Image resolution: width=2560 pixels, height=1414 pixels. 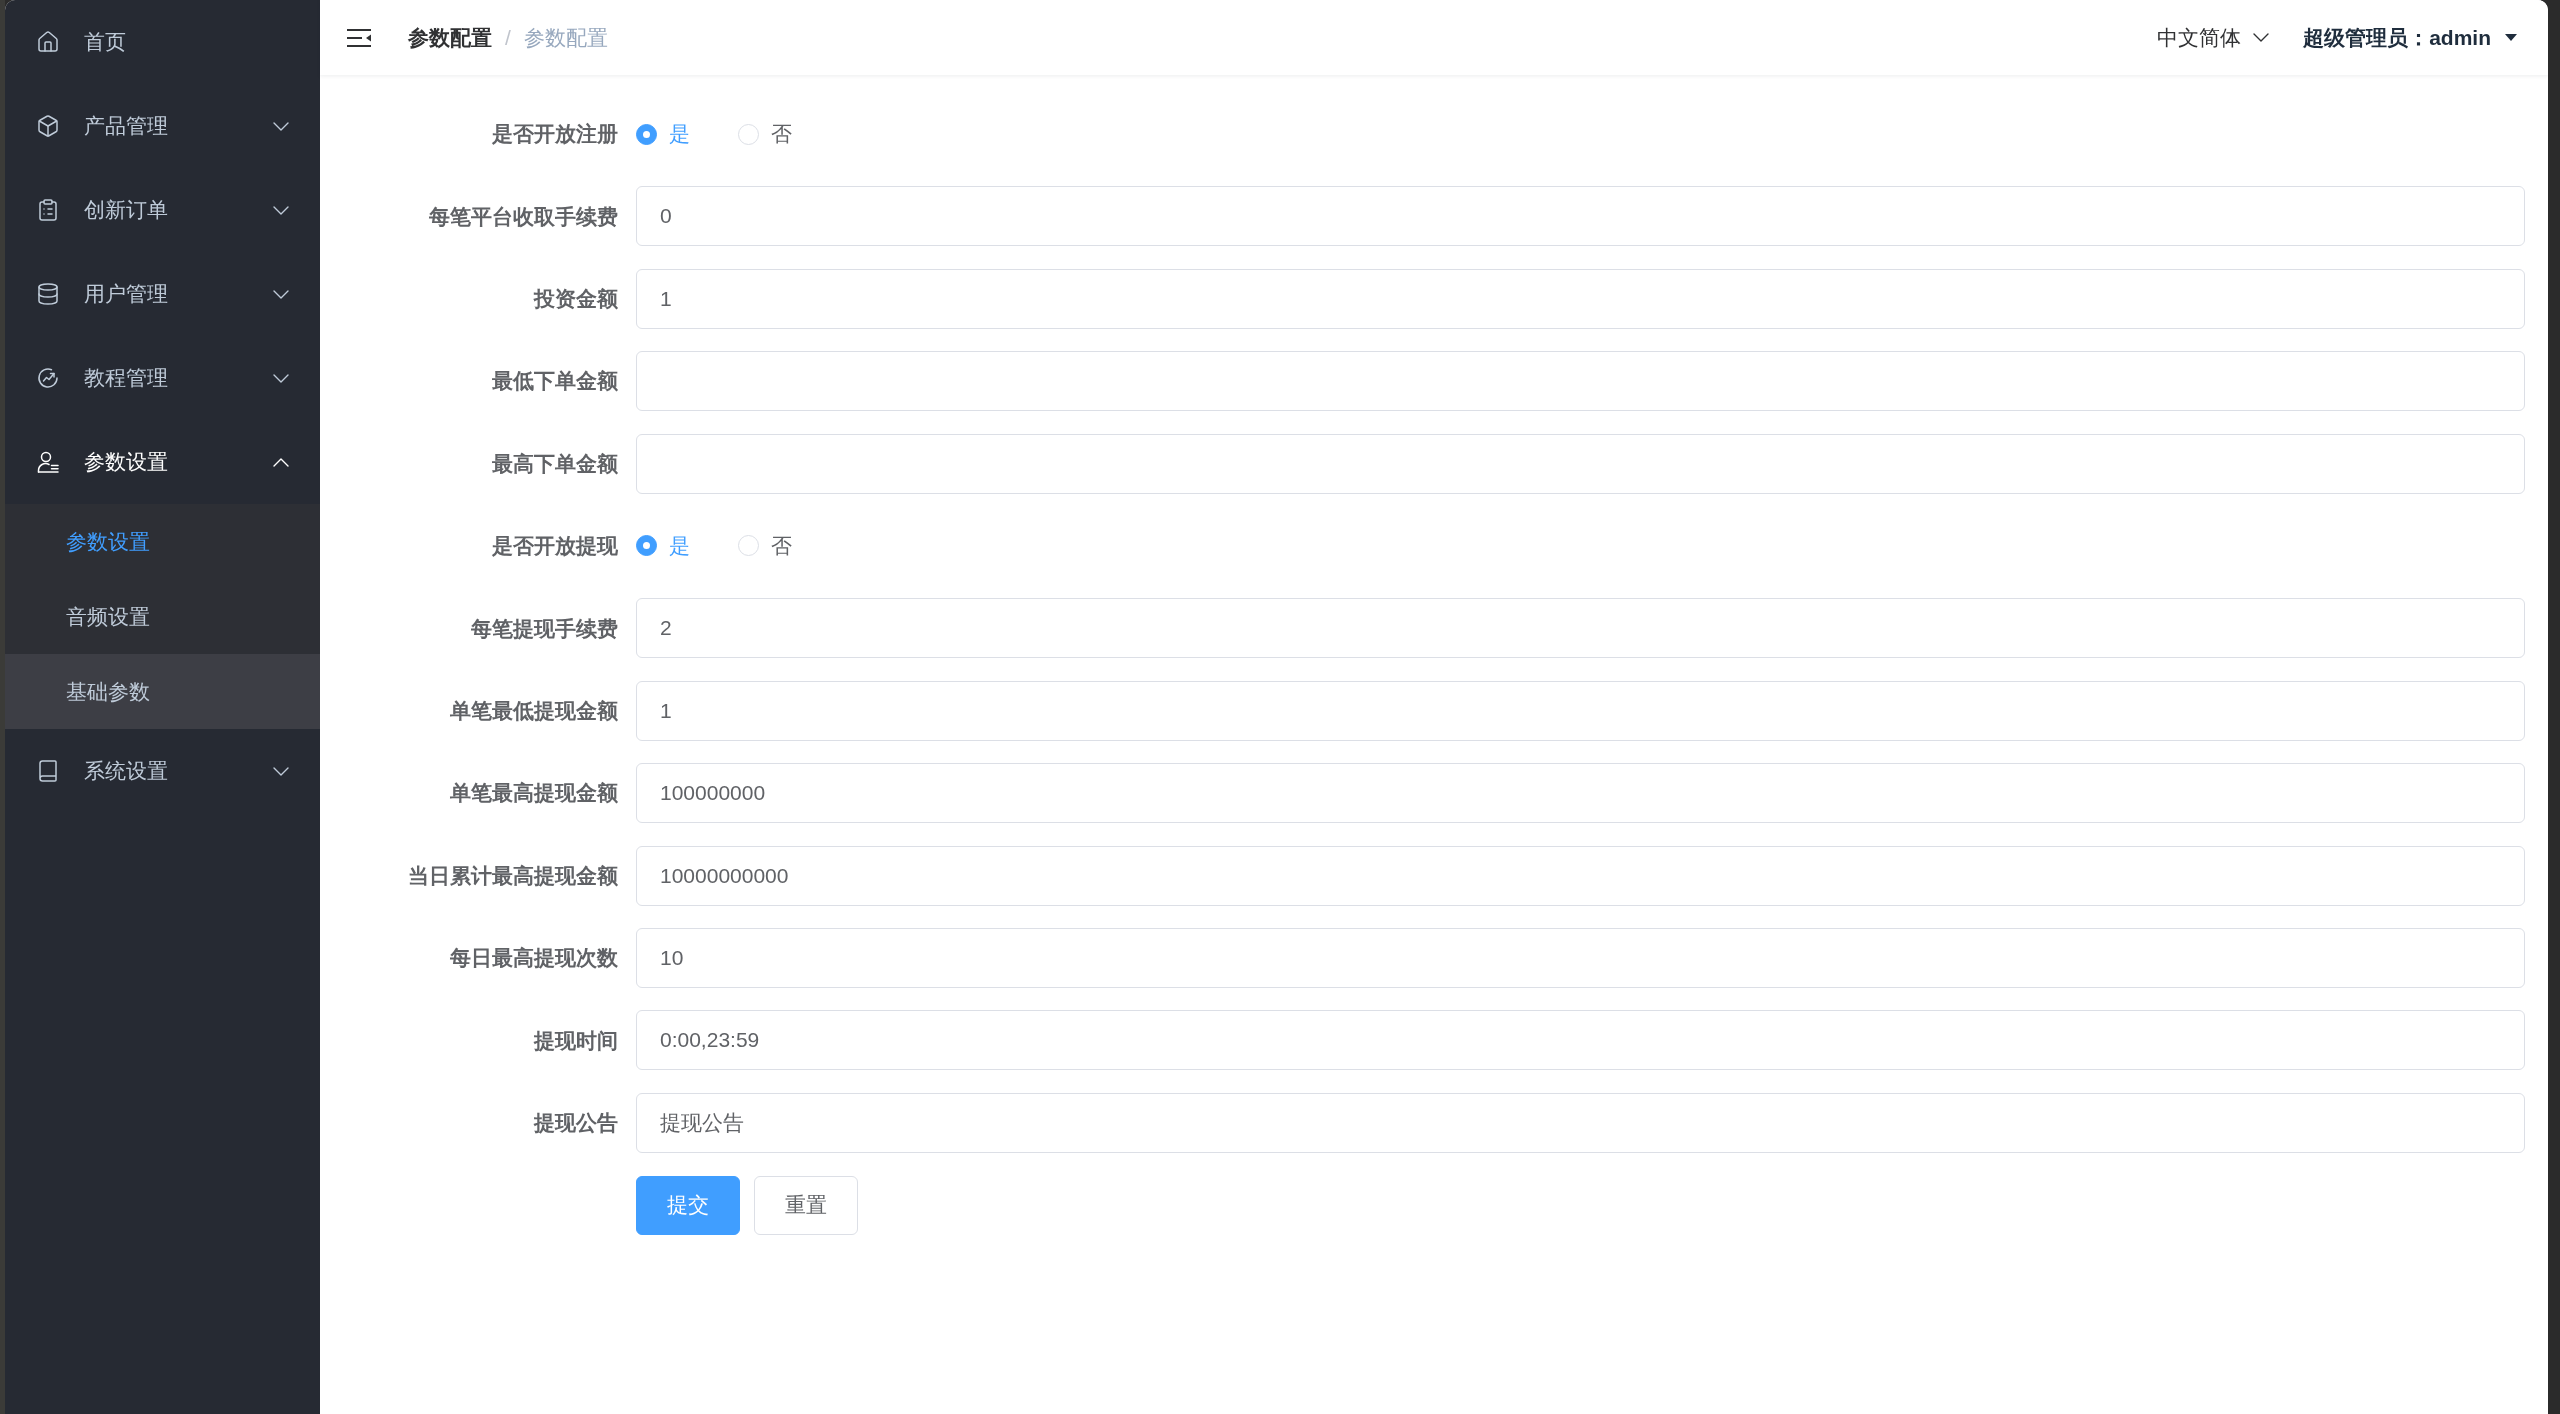 What do you see at coordinates (555, 546) in the screenshot?
I see `field-label: 是否开放提现` at bounding box center [555, 546].